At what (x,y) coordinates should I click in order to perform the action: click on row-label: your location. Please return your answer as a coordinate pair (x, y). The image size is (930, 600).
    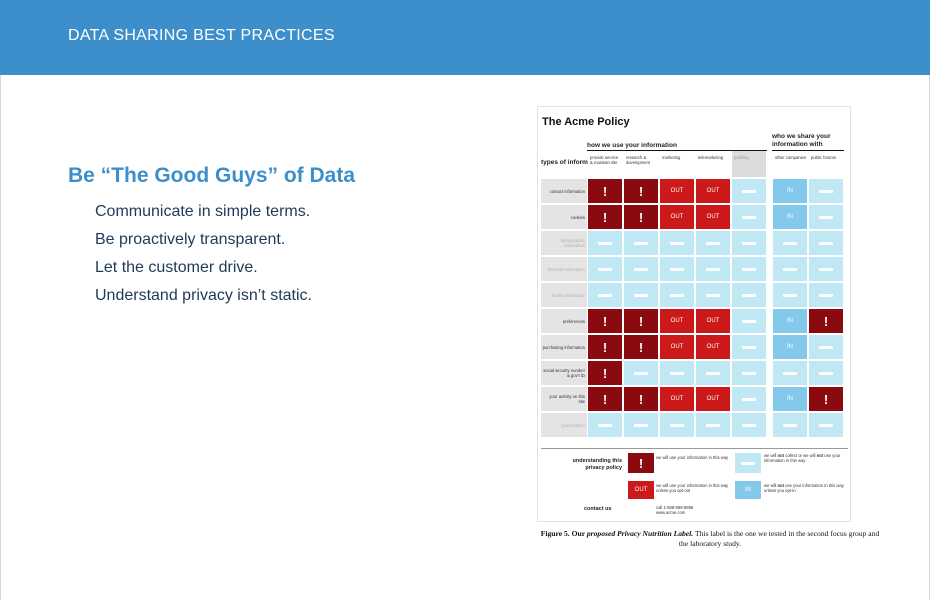
    Looking at the image, I should click on (573, 425).